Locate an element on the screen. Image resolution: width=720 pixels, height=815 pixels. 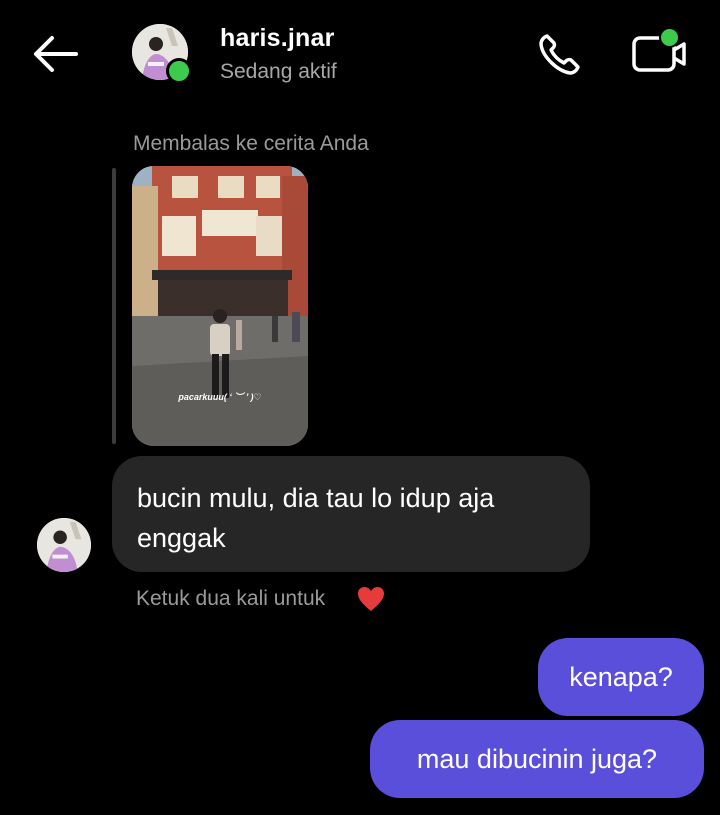
double-tap-hint: Ketuk dua kali untuk is located at coordinates (231, 598).